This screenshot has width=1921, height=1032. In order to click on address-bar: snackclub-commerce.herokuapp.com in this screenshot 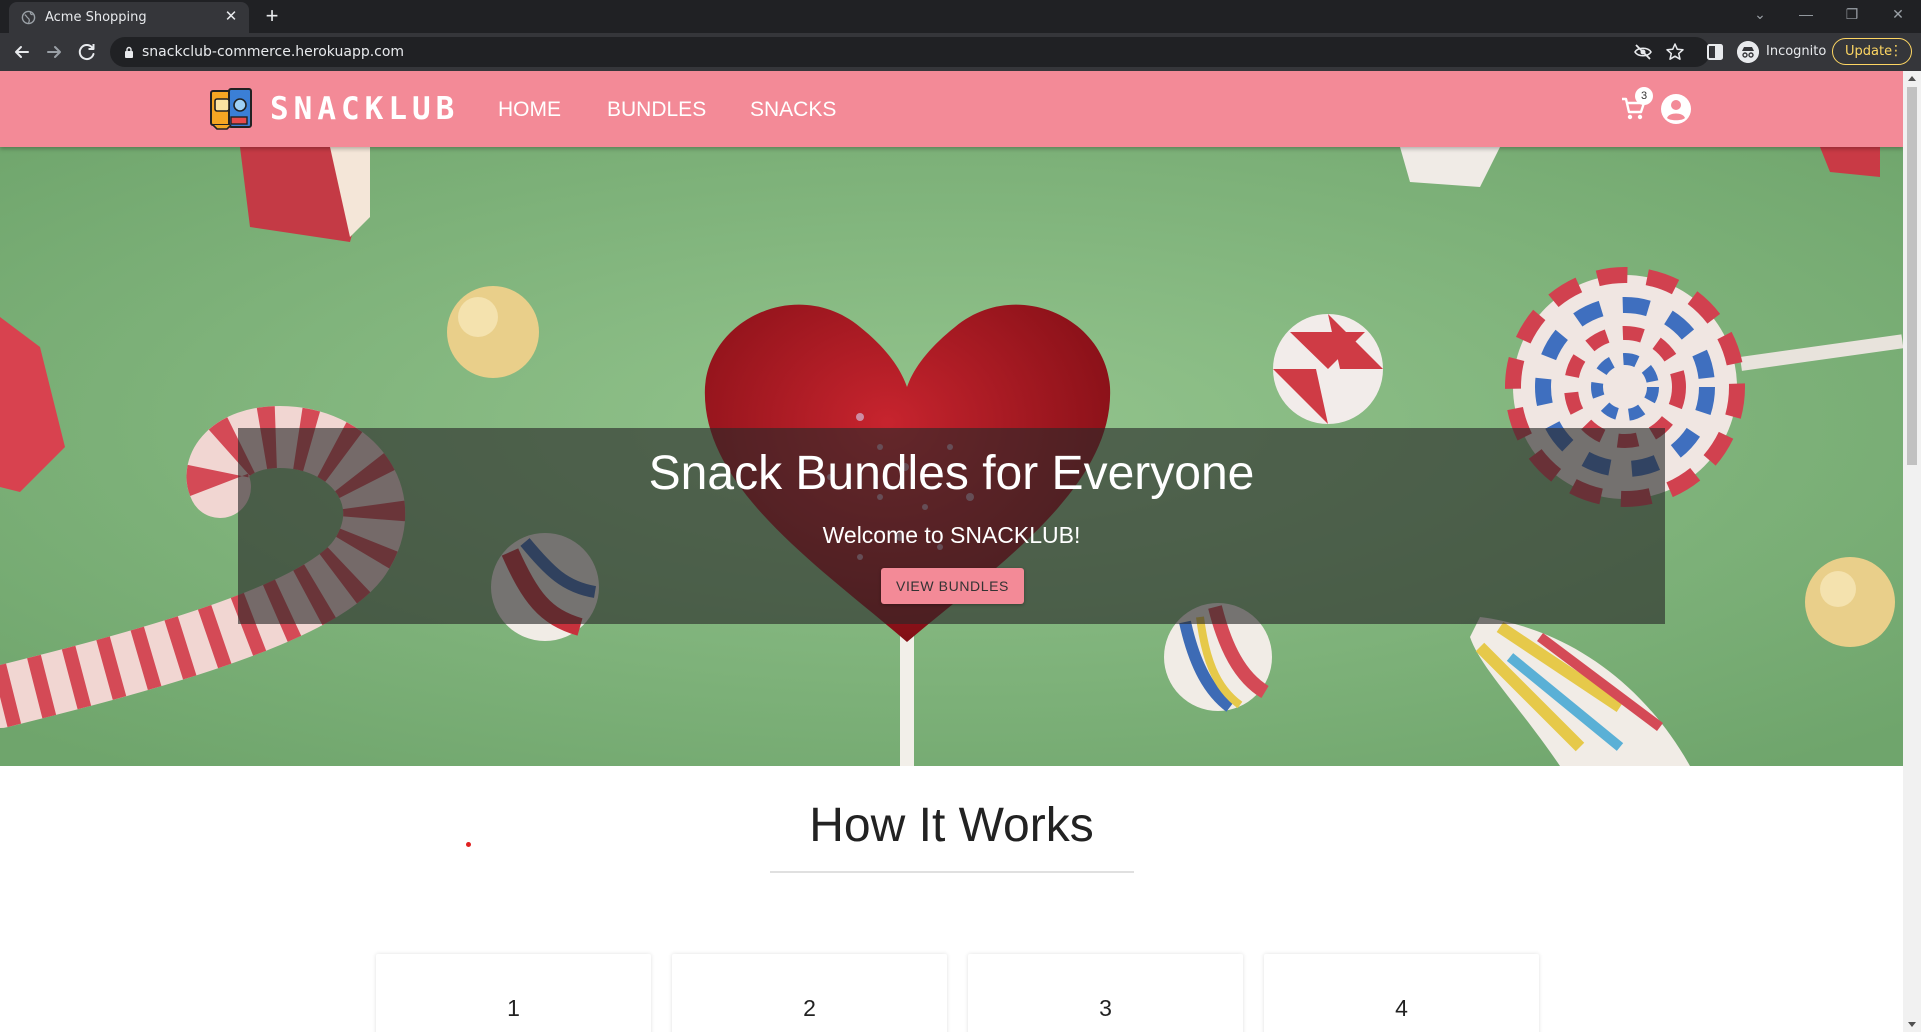, I will do `click(910, 52)`.